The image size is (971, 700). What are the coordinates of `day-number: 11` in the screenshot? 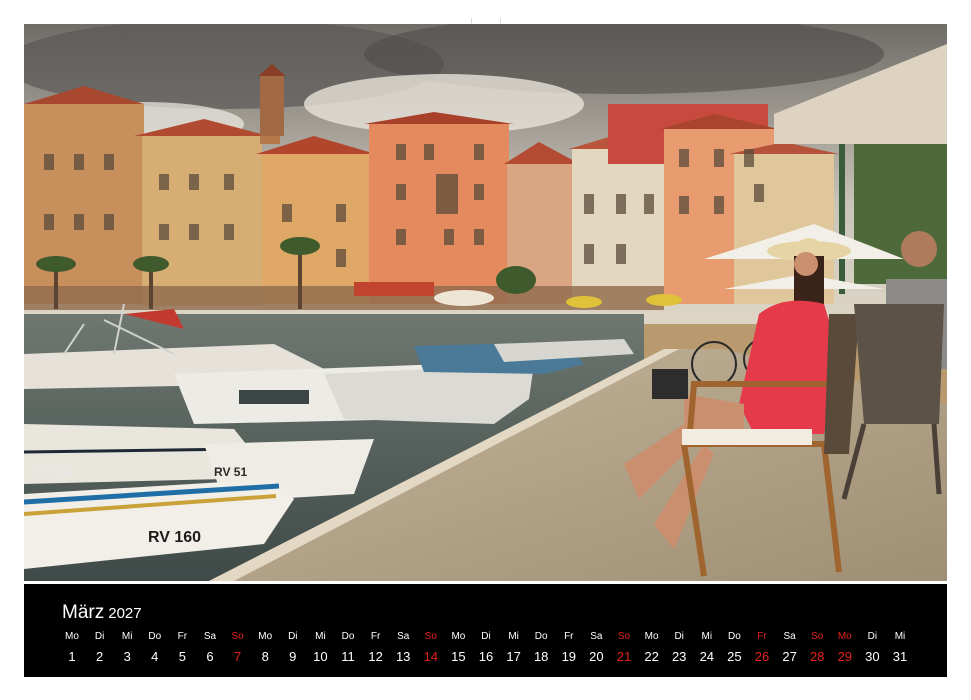 It's located at (348, 656).